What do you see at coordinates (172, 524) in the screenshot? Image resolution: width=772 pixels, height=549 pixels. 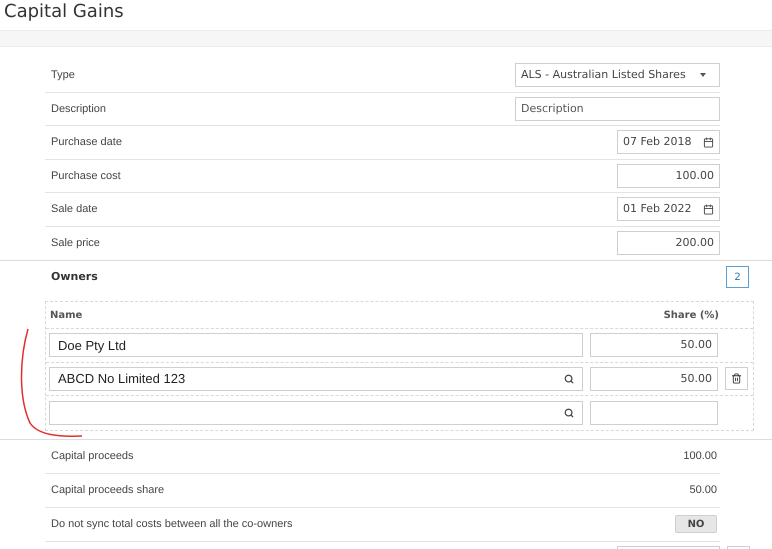 I see `summary-label: Do not sync total costs between all the co-owners` at bounding box center [172, 524].